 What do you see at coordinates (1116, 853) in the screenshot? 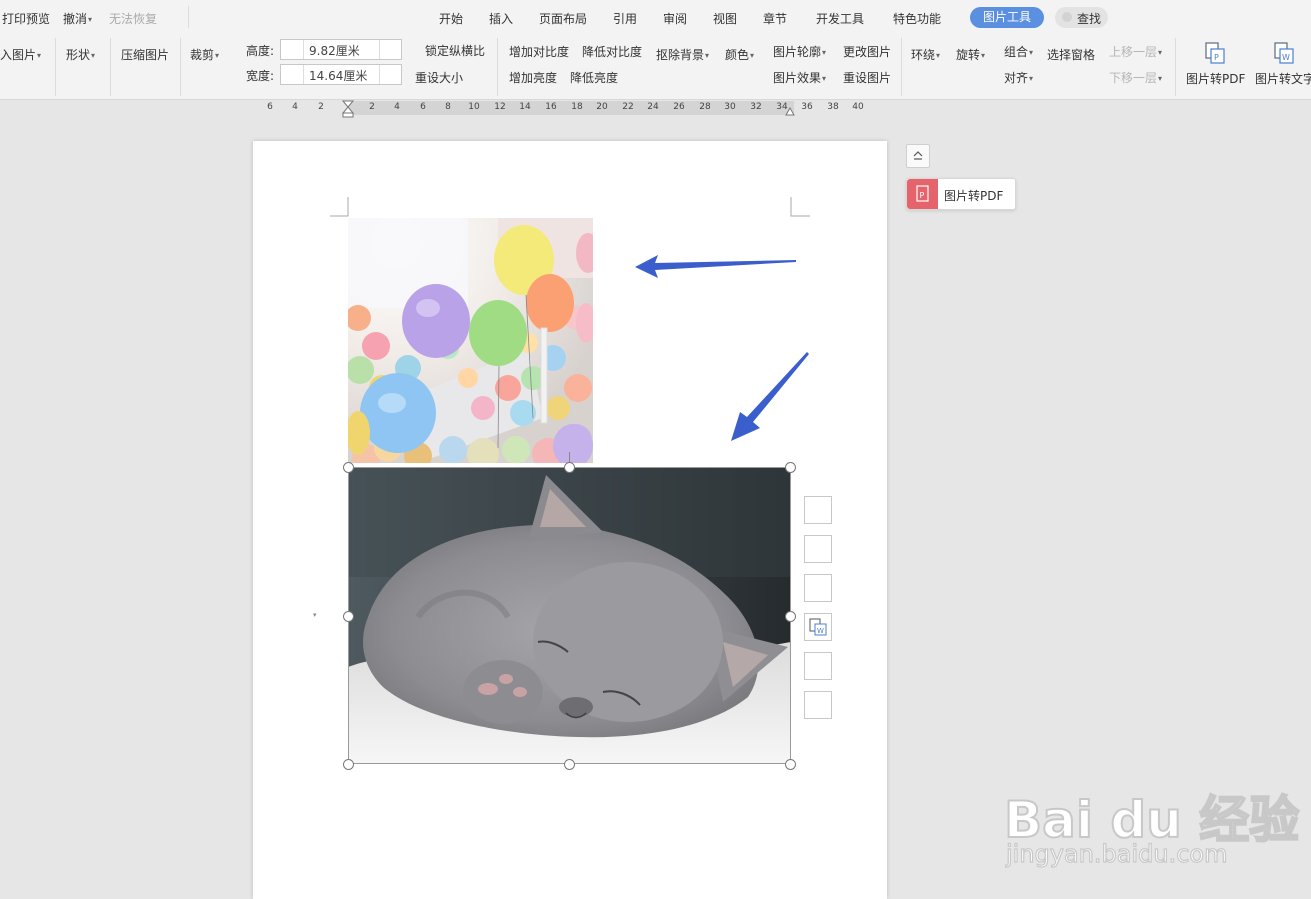
I see `baidu-watermark-url: jingyan.baidu.com` at bounding box center [1116, 853].